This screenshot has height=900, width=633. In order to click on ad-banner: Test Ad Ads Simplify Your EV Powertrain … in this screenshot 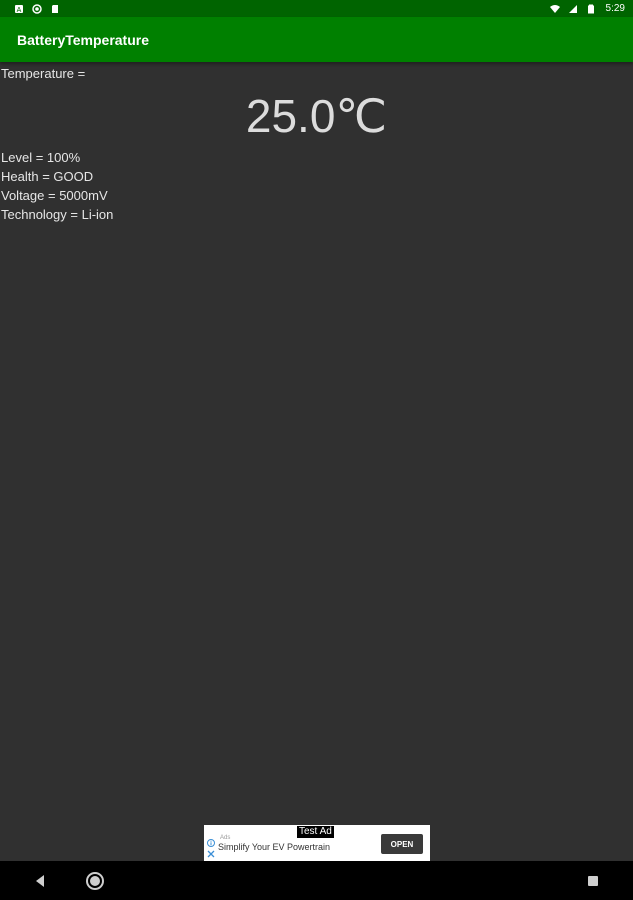, I will do `click(317, 843)`.